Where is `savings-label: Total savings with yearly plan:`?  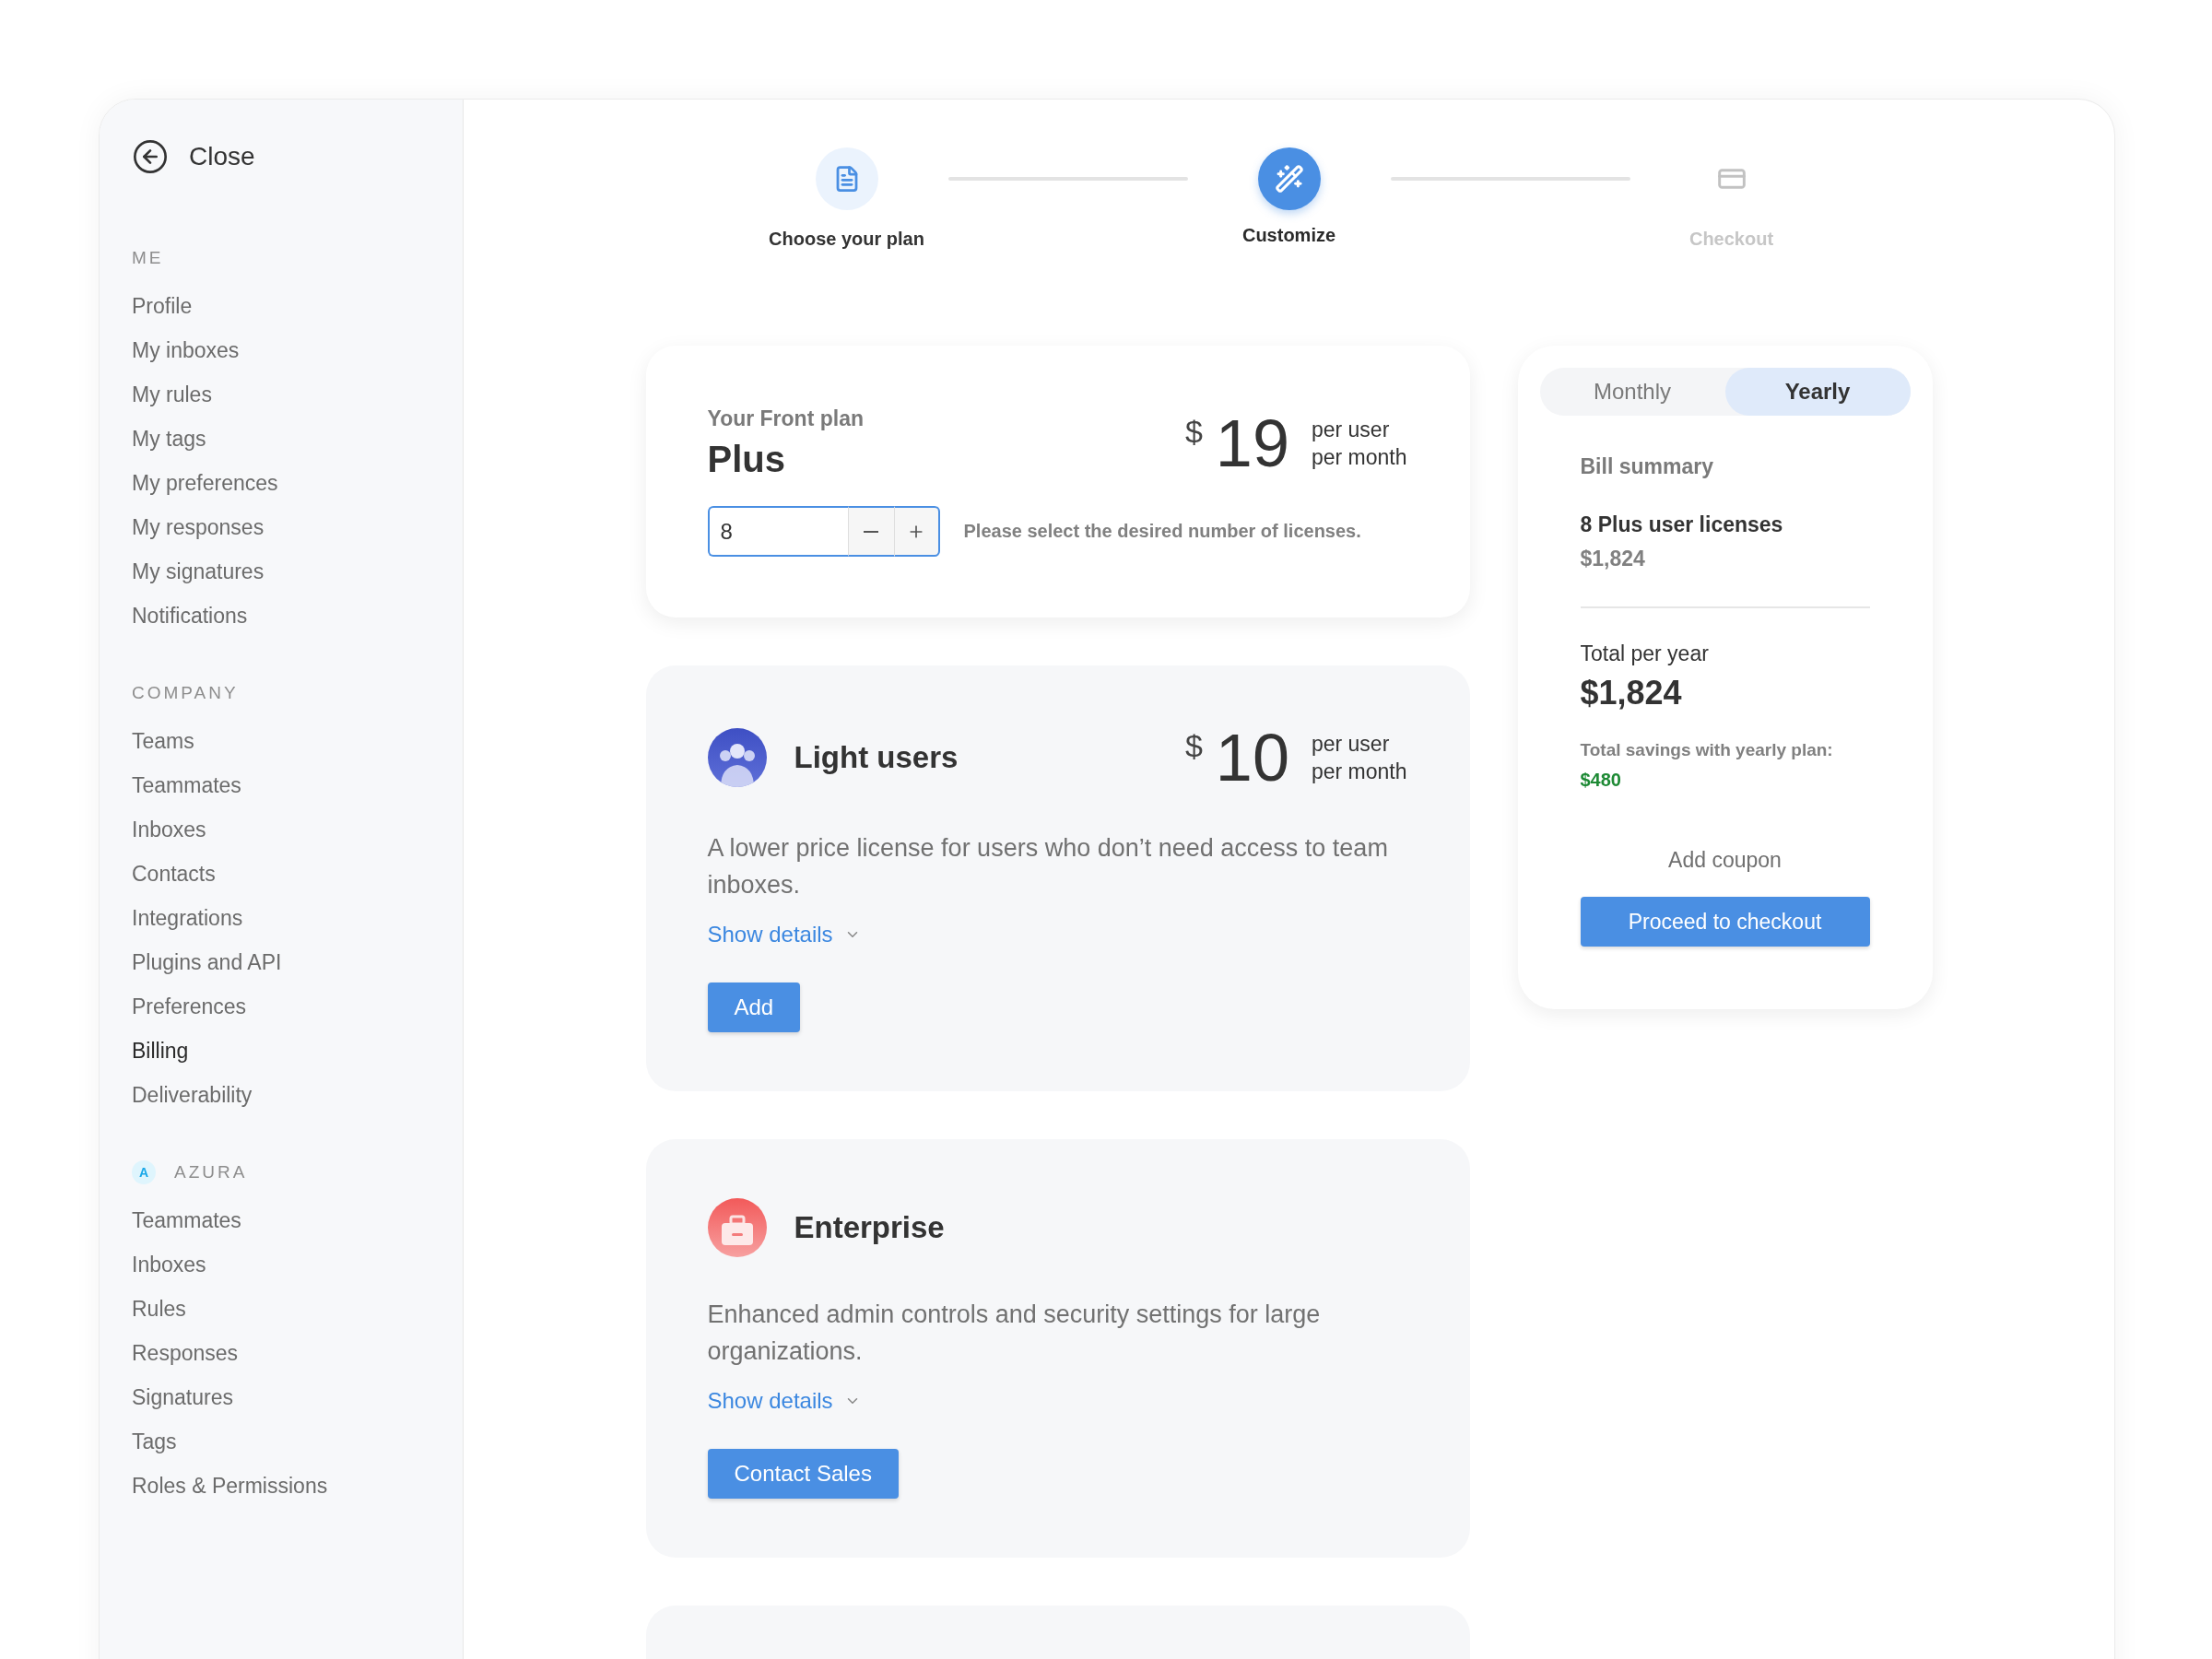 savings-label: Total savings with yearly plan: is located at coordinates (1707, 750).